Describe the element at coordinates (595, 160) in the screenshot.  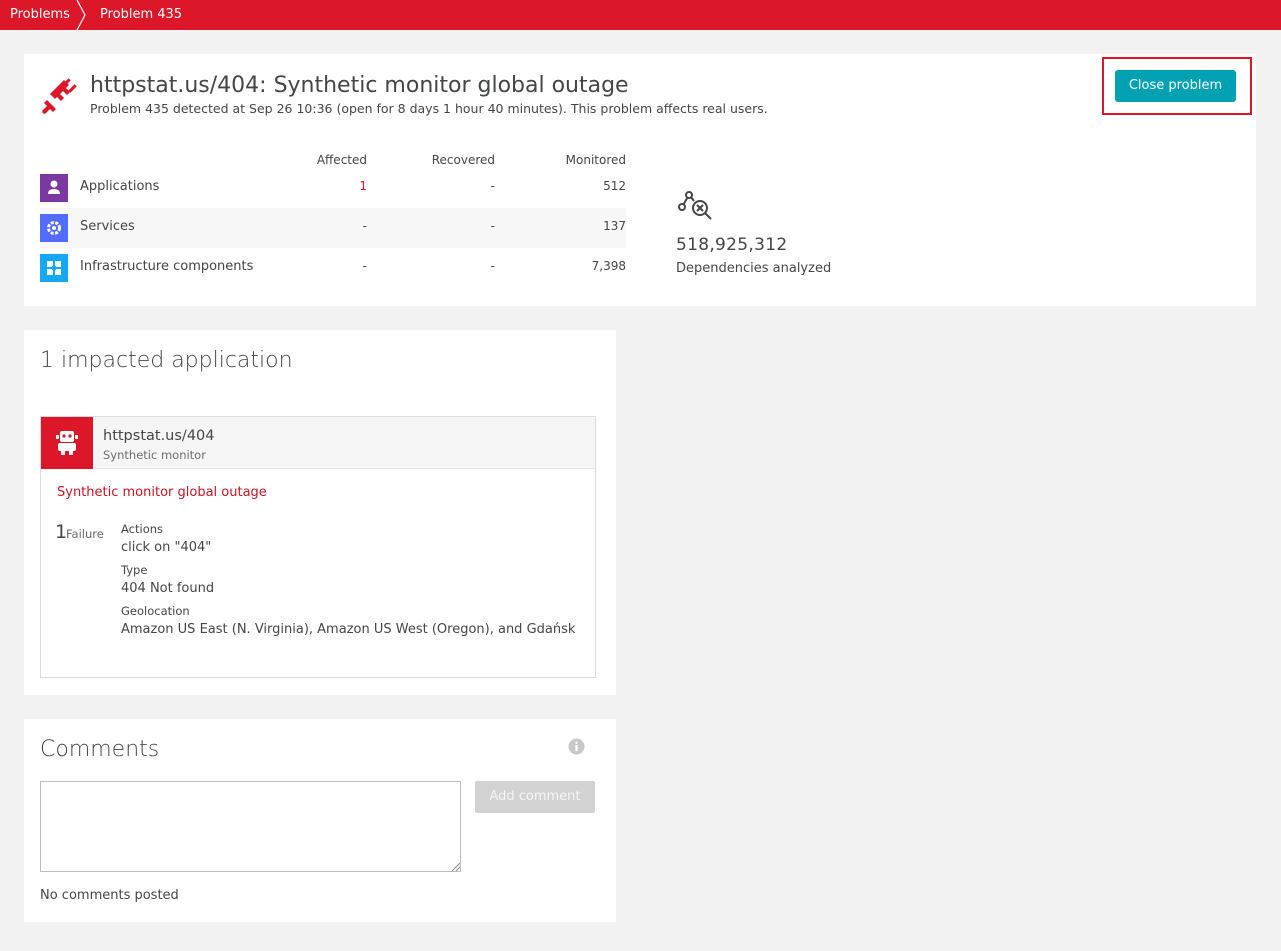
I see `monitored-column-header: Monitored` at that location.